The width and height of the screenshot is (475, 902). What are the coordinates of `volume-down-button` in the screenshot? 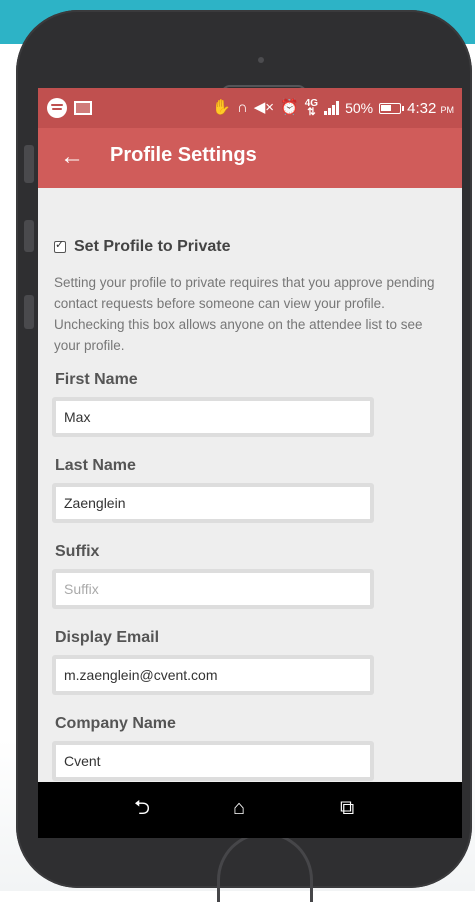 It's located at (29, 236).